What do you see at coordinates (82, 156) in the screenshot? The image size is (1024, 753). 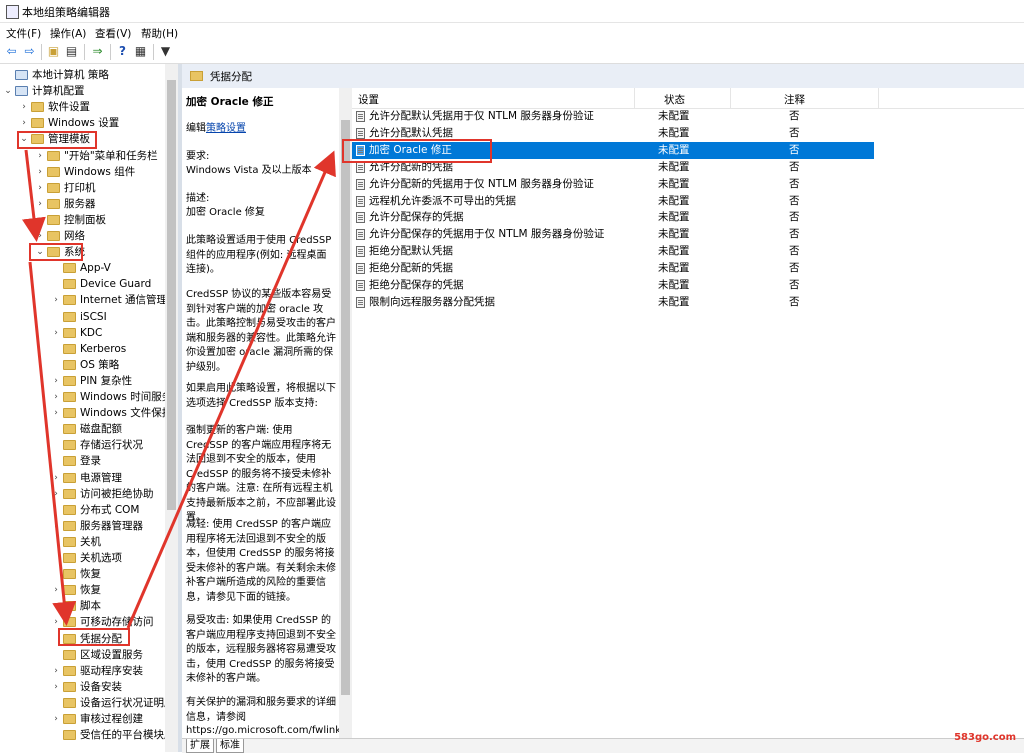 I see `tree-admin-child: › "开始"菜单和任务栏` at bounding box center [82, 156].